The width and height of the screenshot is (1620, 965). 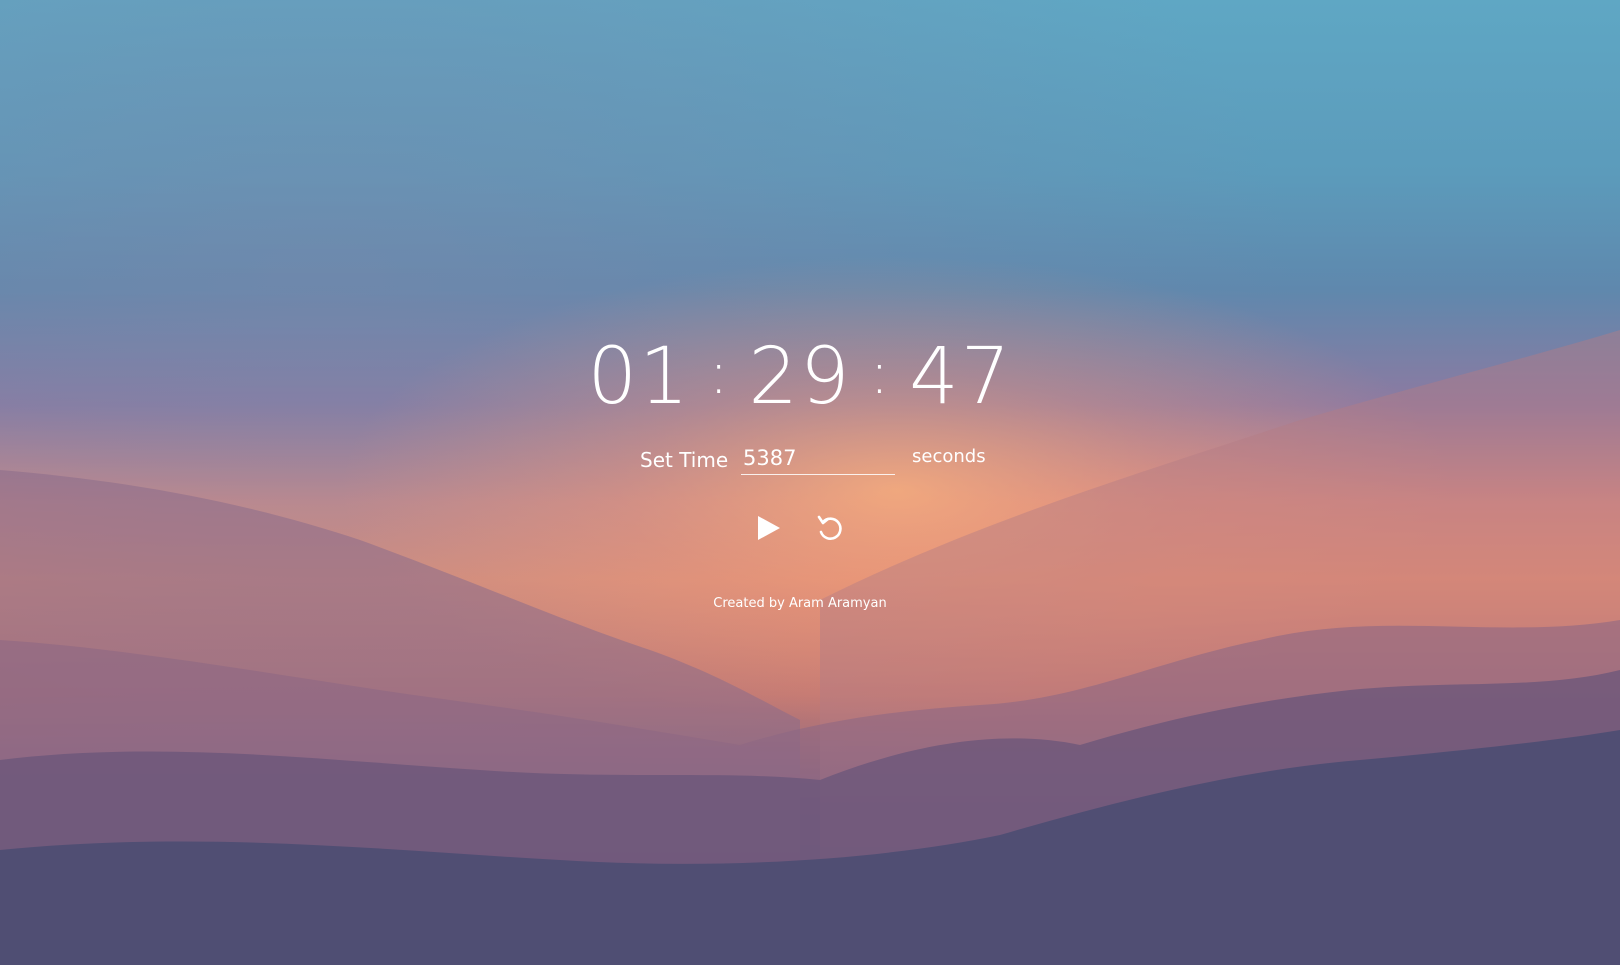 I want to click on play-icon, so click(x=769, y=528).